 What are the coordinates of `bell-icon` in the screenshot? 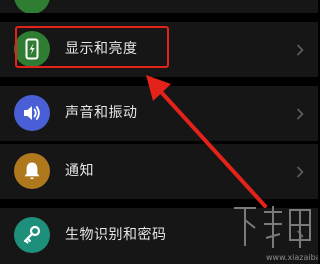 It's located at (32, 171).